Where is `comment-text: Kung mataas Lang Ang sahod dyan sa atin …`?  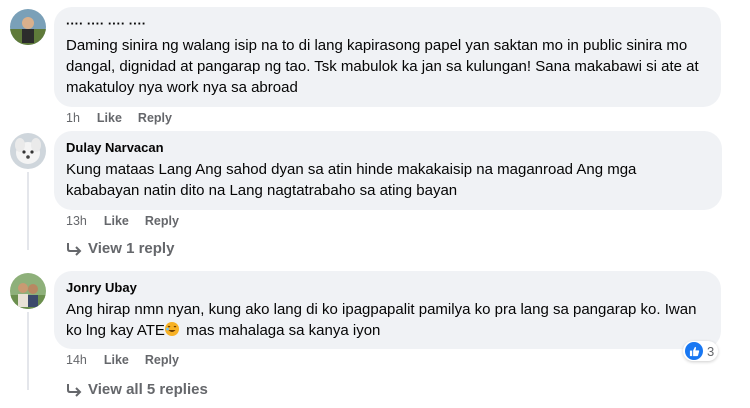
comment-text: Kung mataas Lang Ang sahod dyan sa atin … is located at coordinates (351, 180).